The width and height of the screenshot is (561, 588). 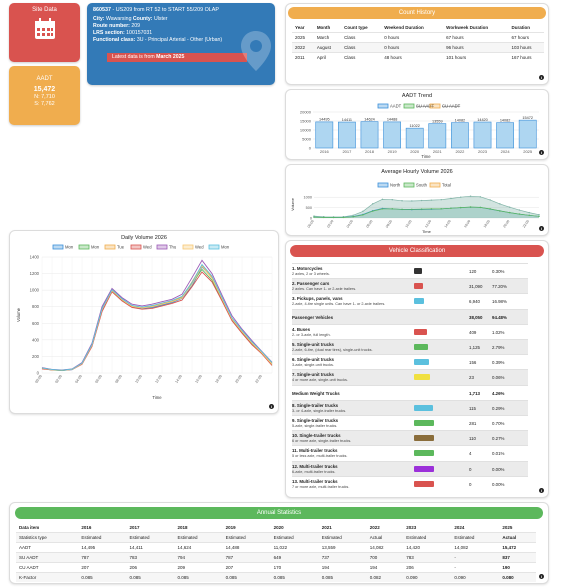 What do you see at coordinates (142, 19) in the screenshot?
I see `county-label: County:` at bounding box center [142, 19].